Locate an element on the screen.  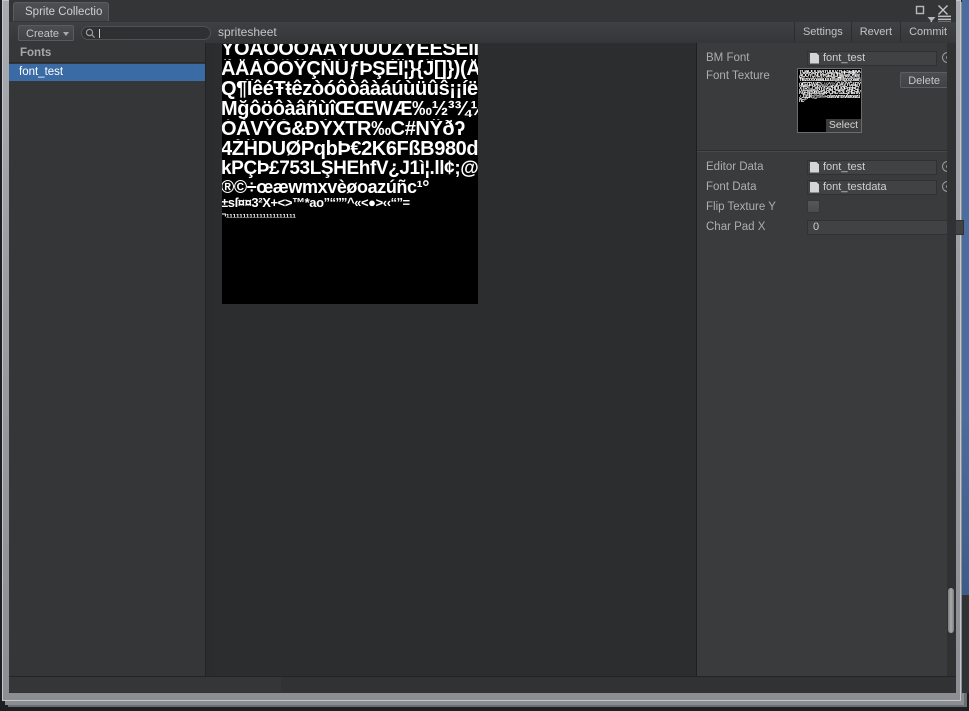
fonts-panel-header: Fonts is located at coordinates (107, 53).